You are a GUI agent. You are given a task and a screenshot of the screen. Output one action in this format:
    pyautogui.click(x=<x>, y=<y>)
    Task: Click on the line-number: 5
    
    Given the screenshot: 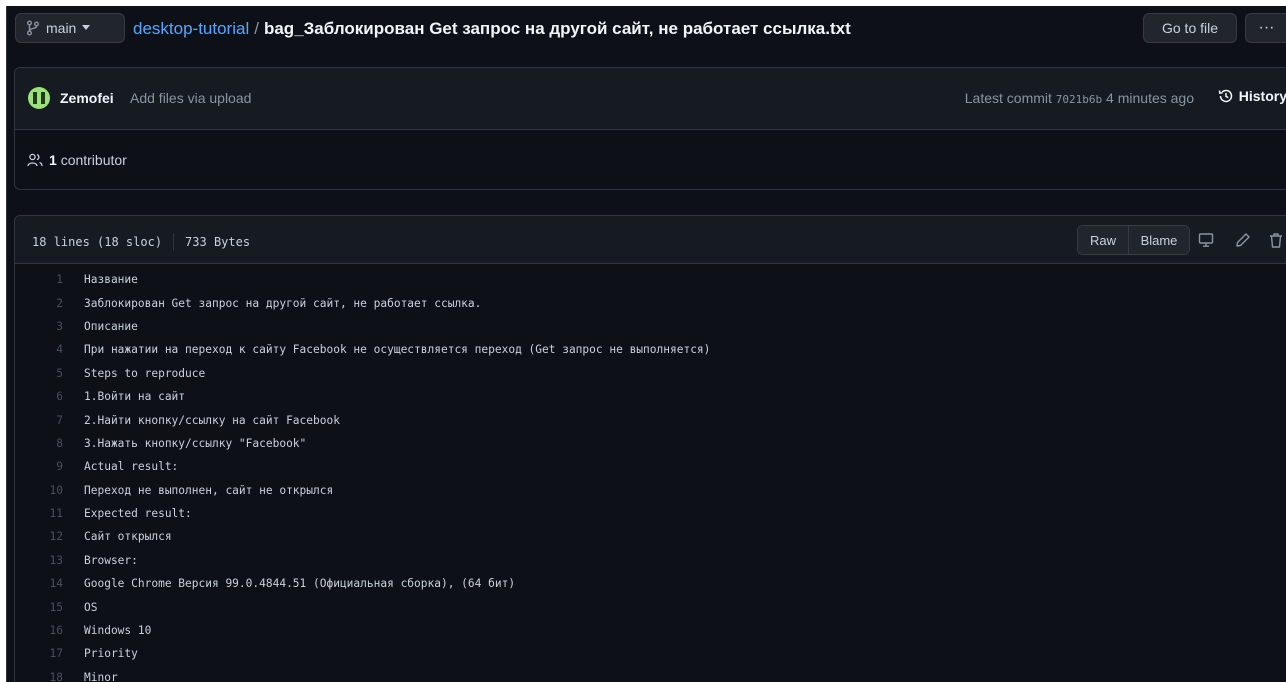 What is the action you would take?
    pyautogui.click(x=39, y=373)
    